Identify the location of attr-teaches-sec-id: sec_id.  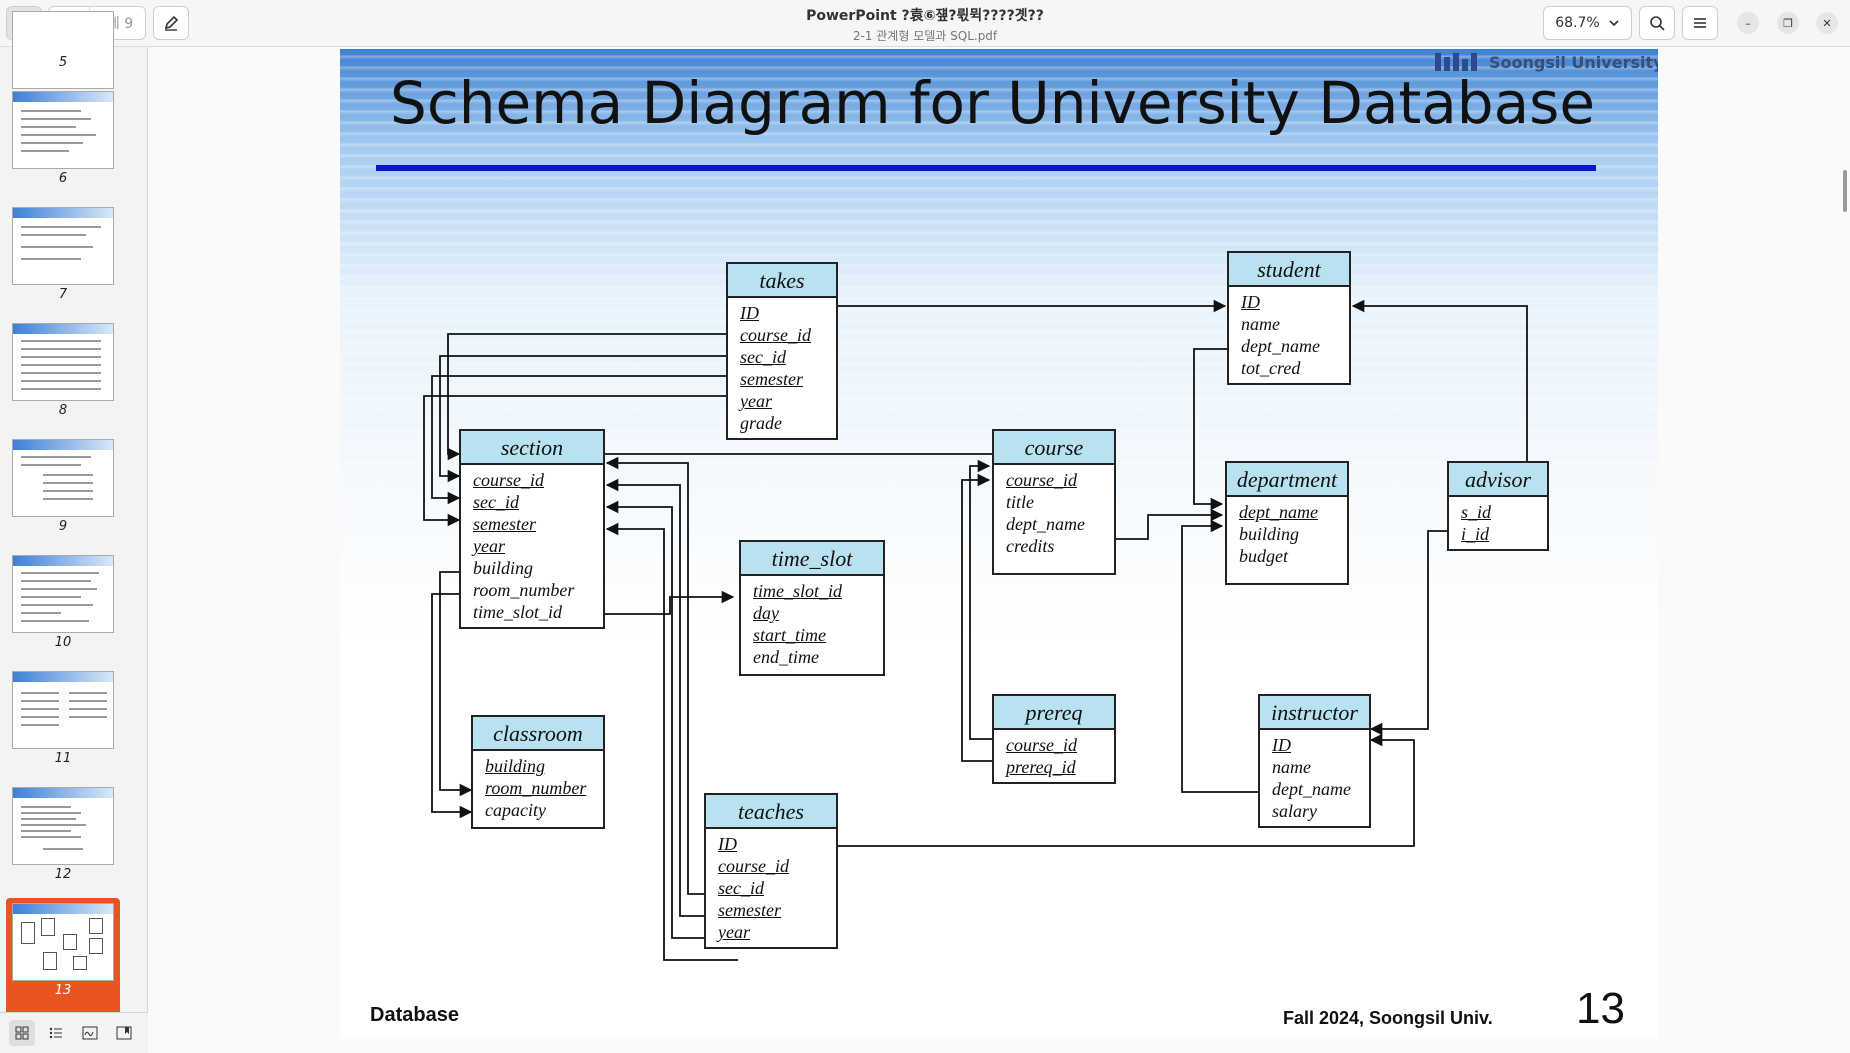
(741, 888).